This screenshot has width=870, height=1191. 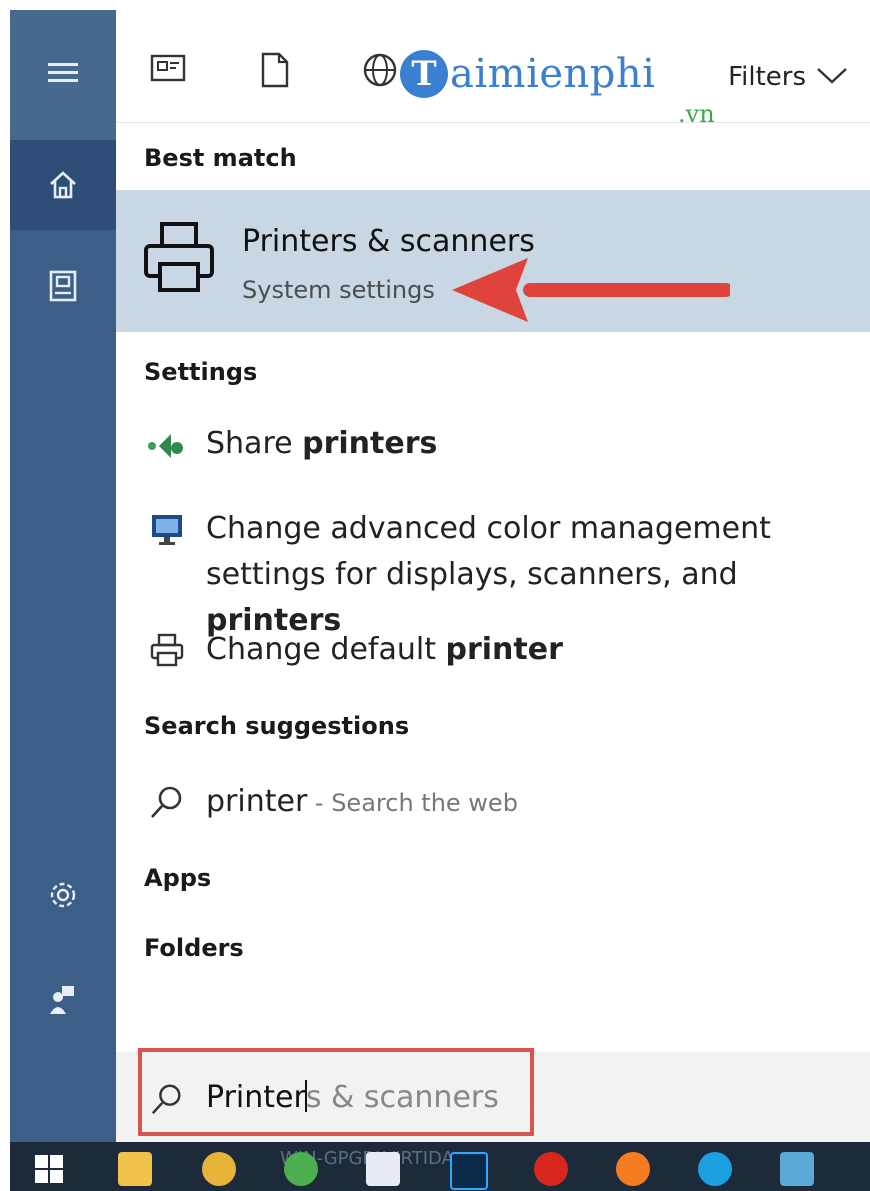 I want to click on setting-bold: printer, so click(x=504, y=649).